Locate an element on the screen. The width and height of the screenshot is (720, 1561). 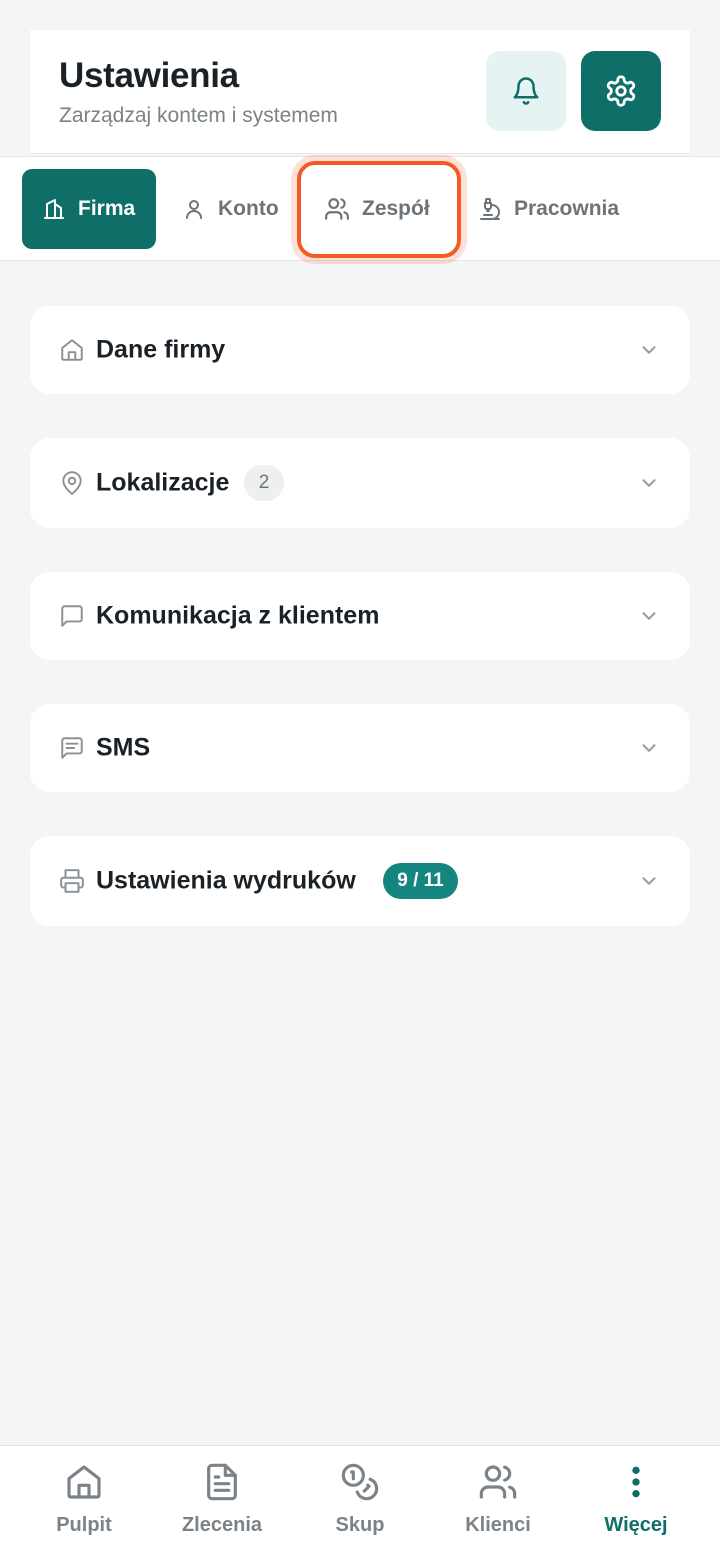
building-icon is located at coordinates (54, 209).